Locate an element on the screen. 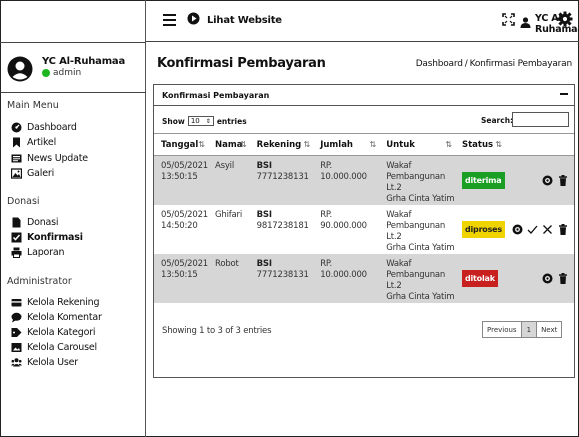 The height and width of the screenshot is (437, 579). profile-role: admin is located at coordinates (61, 73).